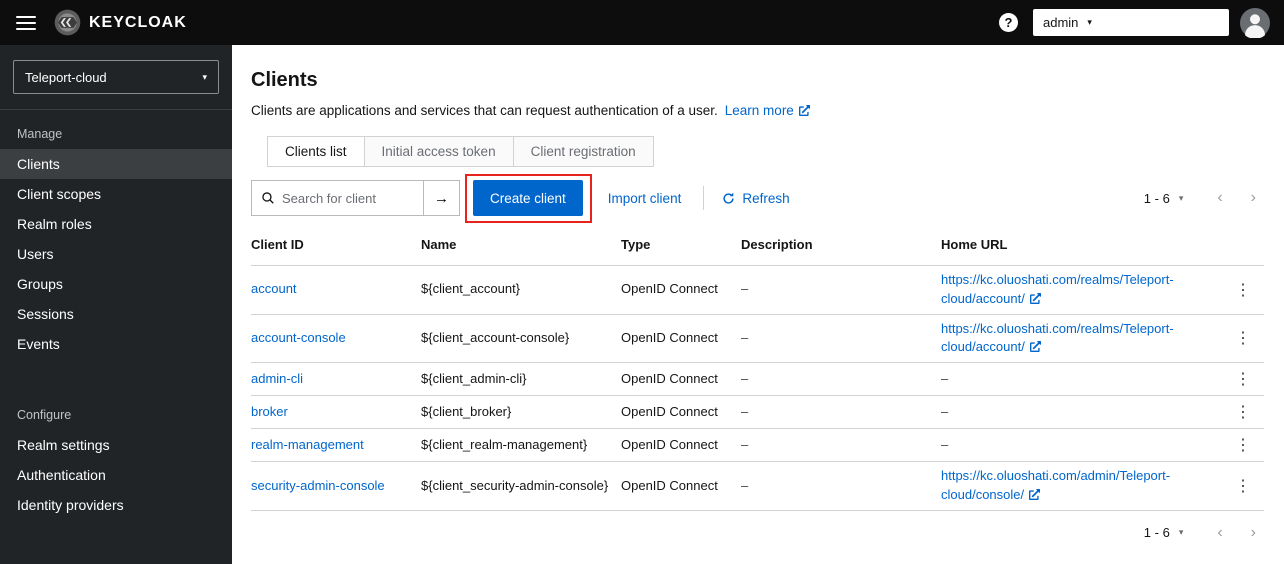 Image resolution: width=1284 pixels, height=564 pixels. I want to click on client-name-cell: ${client_broker}, so click(521, 412).